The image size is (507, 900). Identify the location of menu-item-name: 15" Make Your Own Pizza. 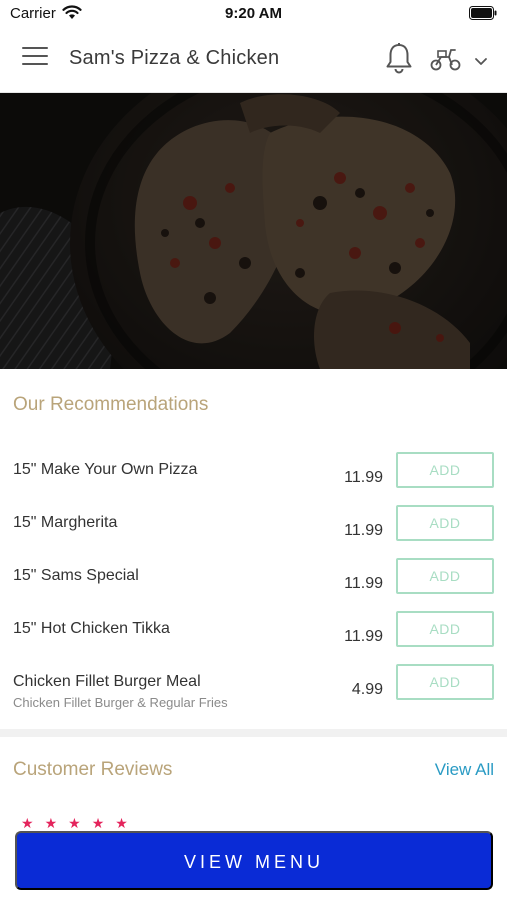
(105, 469).